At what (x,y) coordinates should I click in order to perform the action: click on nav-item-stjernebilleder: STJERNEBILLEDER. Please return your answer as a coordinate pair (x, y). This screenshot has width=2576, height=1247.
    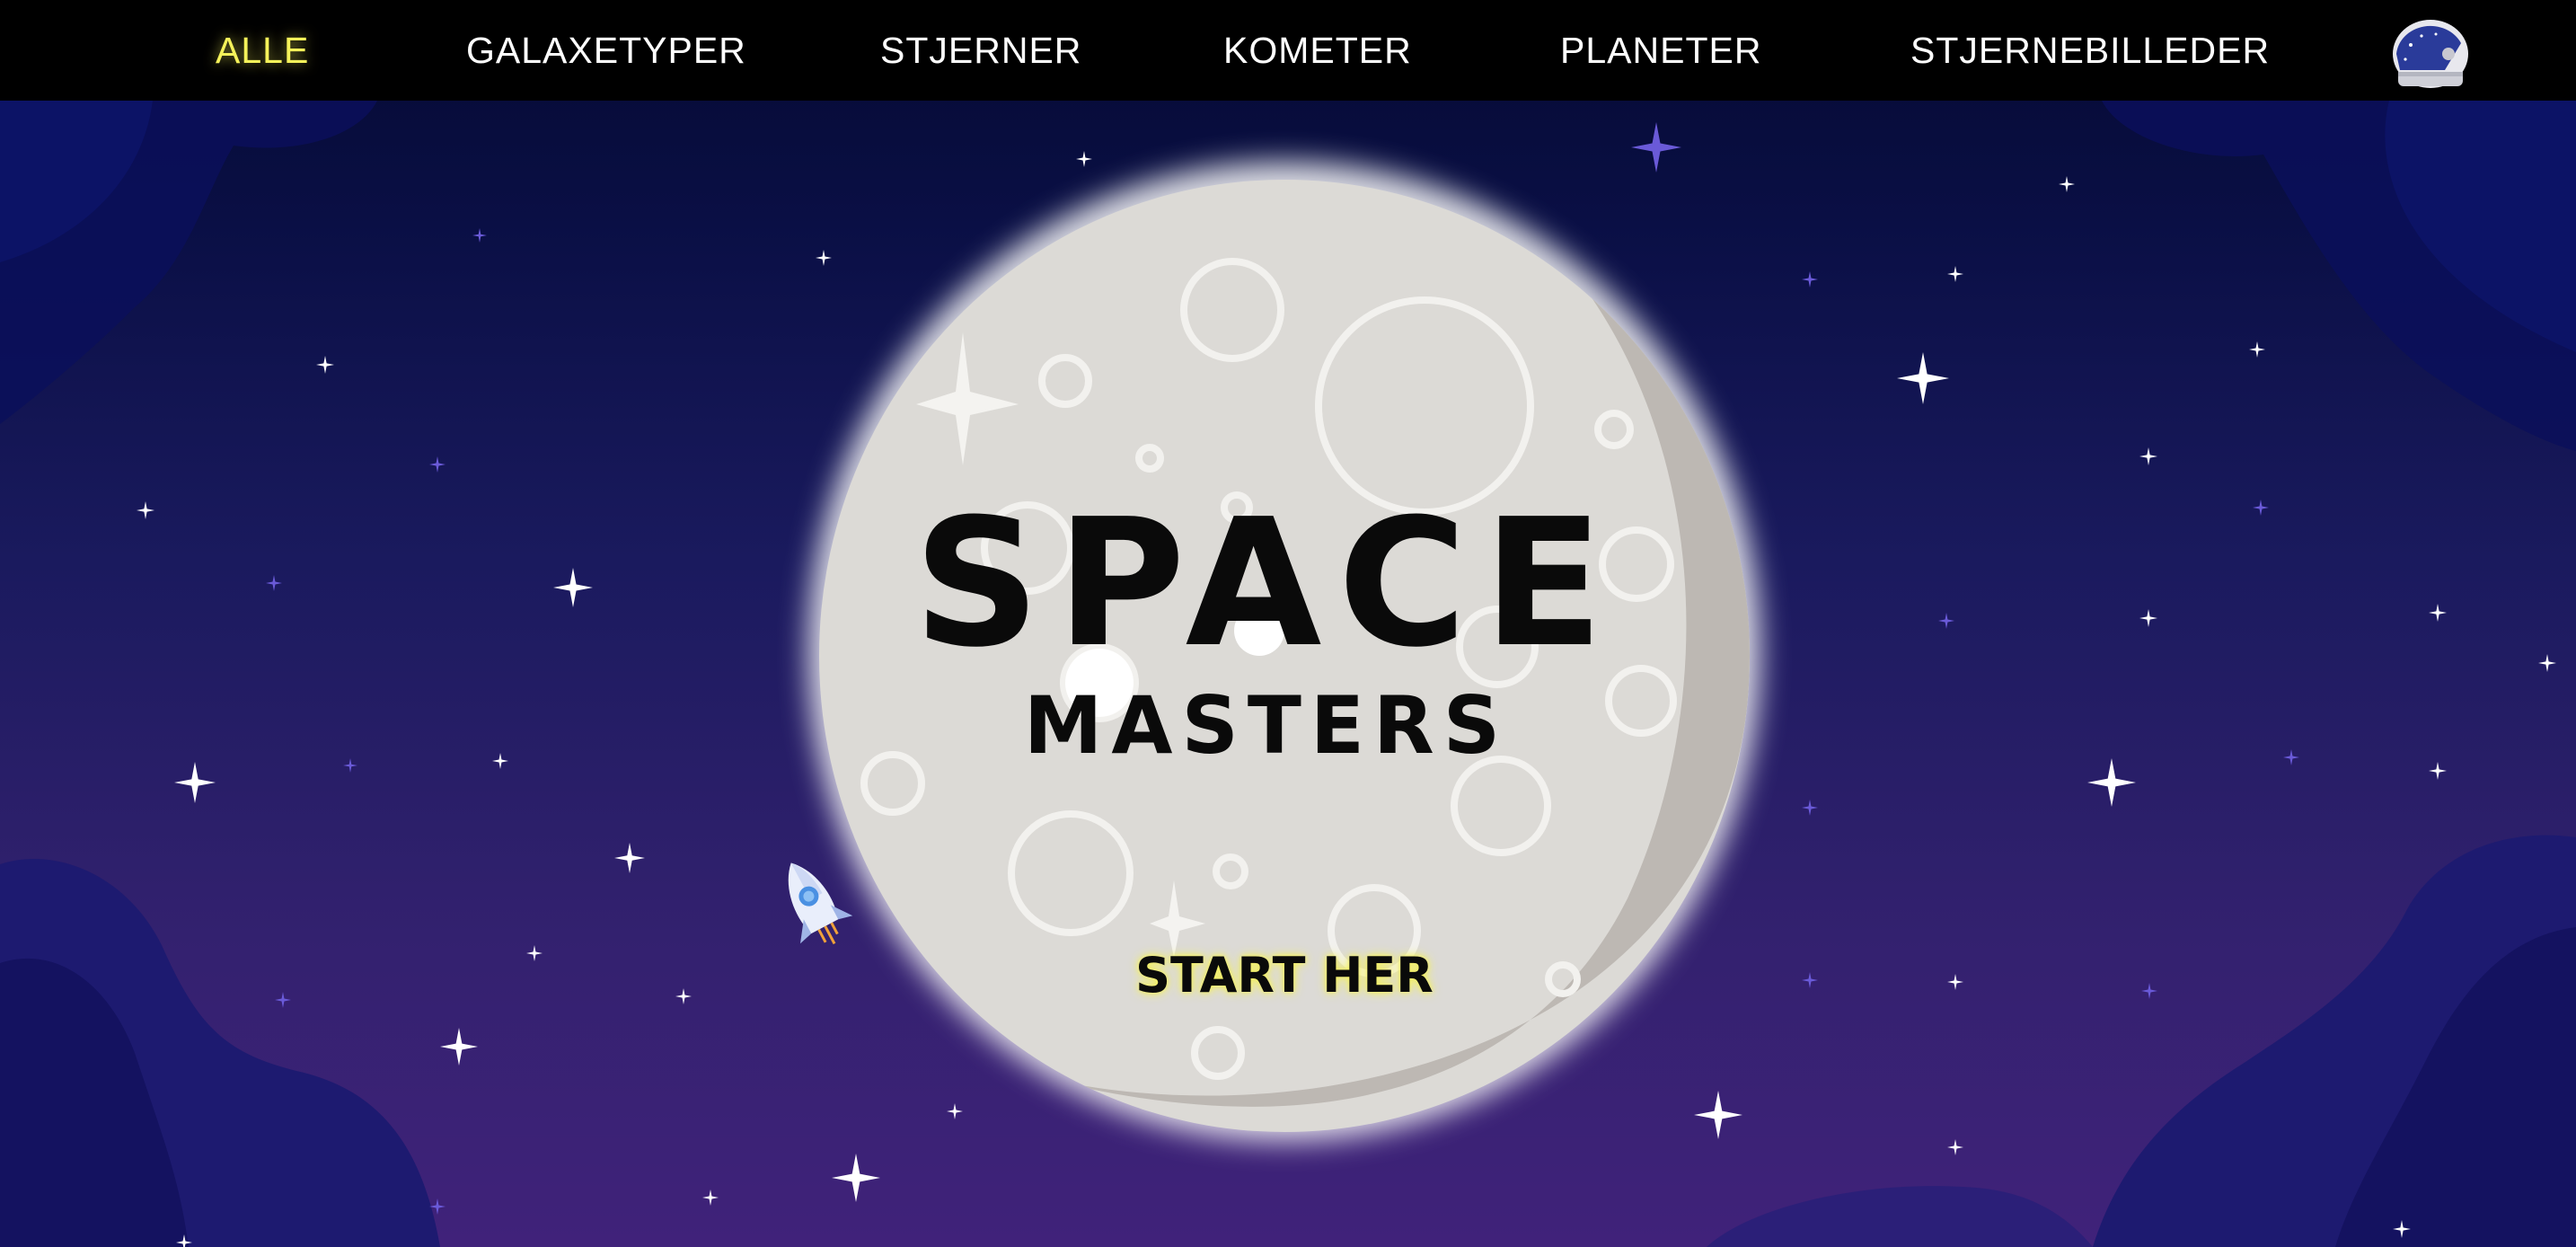
    Looking at the image, I should click on (2090, 50).